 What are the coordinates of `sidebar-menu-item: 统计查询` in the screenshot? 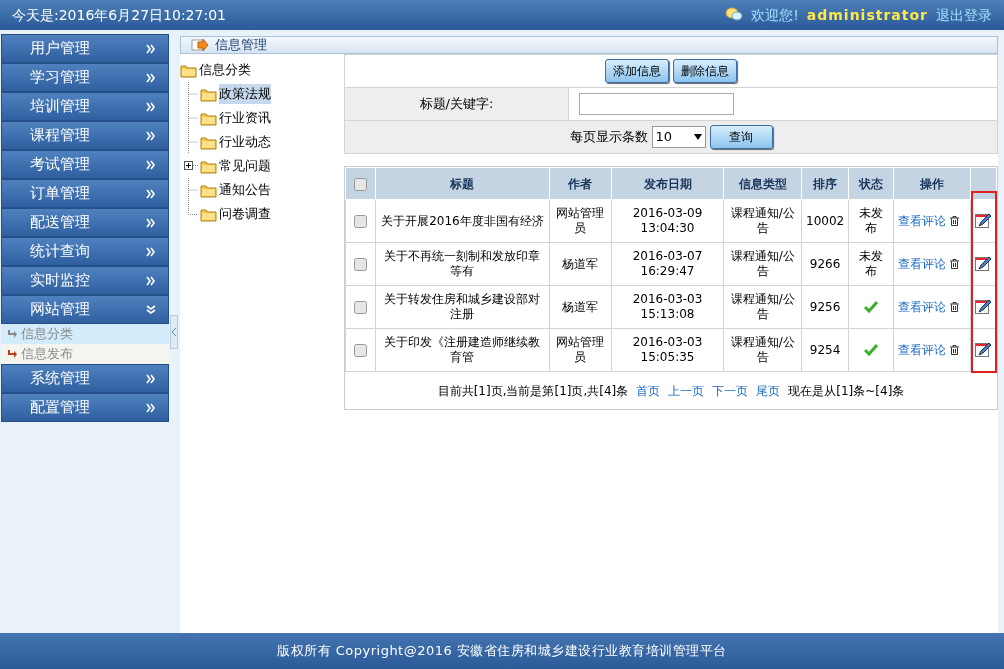 It's located at (85, 251).